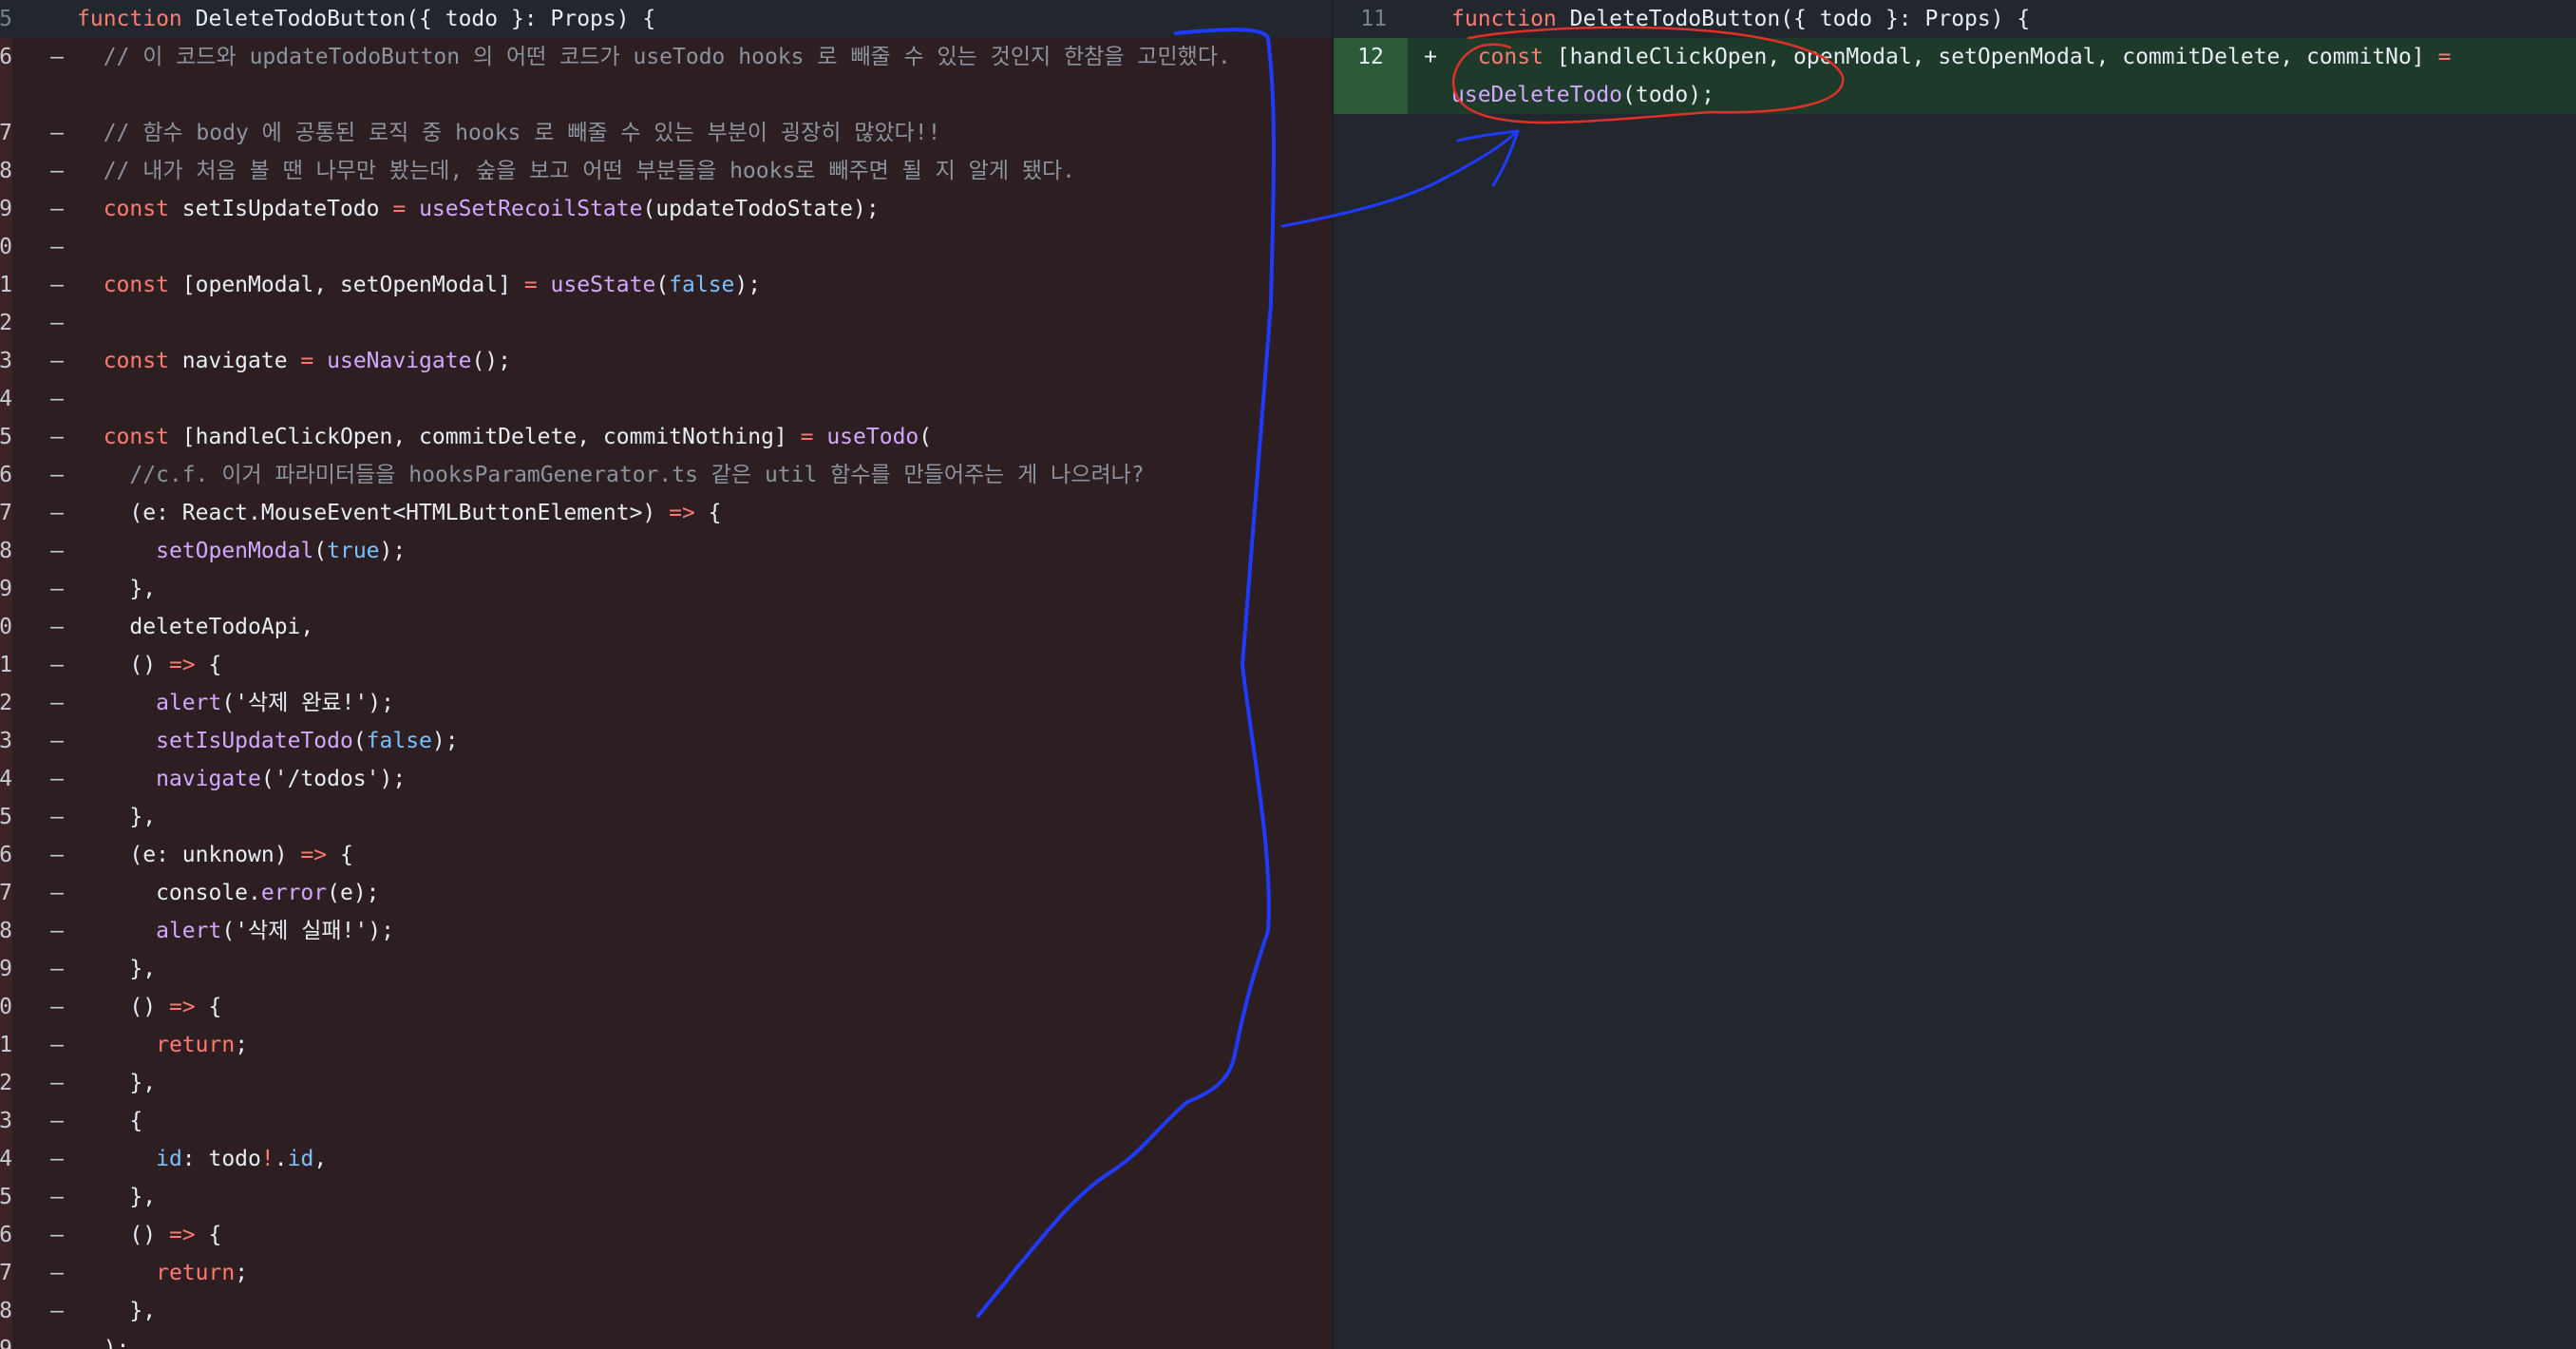  What do you see at coordinates (872, 437) in the screenshot?
I see `code-token: useTodo` at bounding box center [872, 437].